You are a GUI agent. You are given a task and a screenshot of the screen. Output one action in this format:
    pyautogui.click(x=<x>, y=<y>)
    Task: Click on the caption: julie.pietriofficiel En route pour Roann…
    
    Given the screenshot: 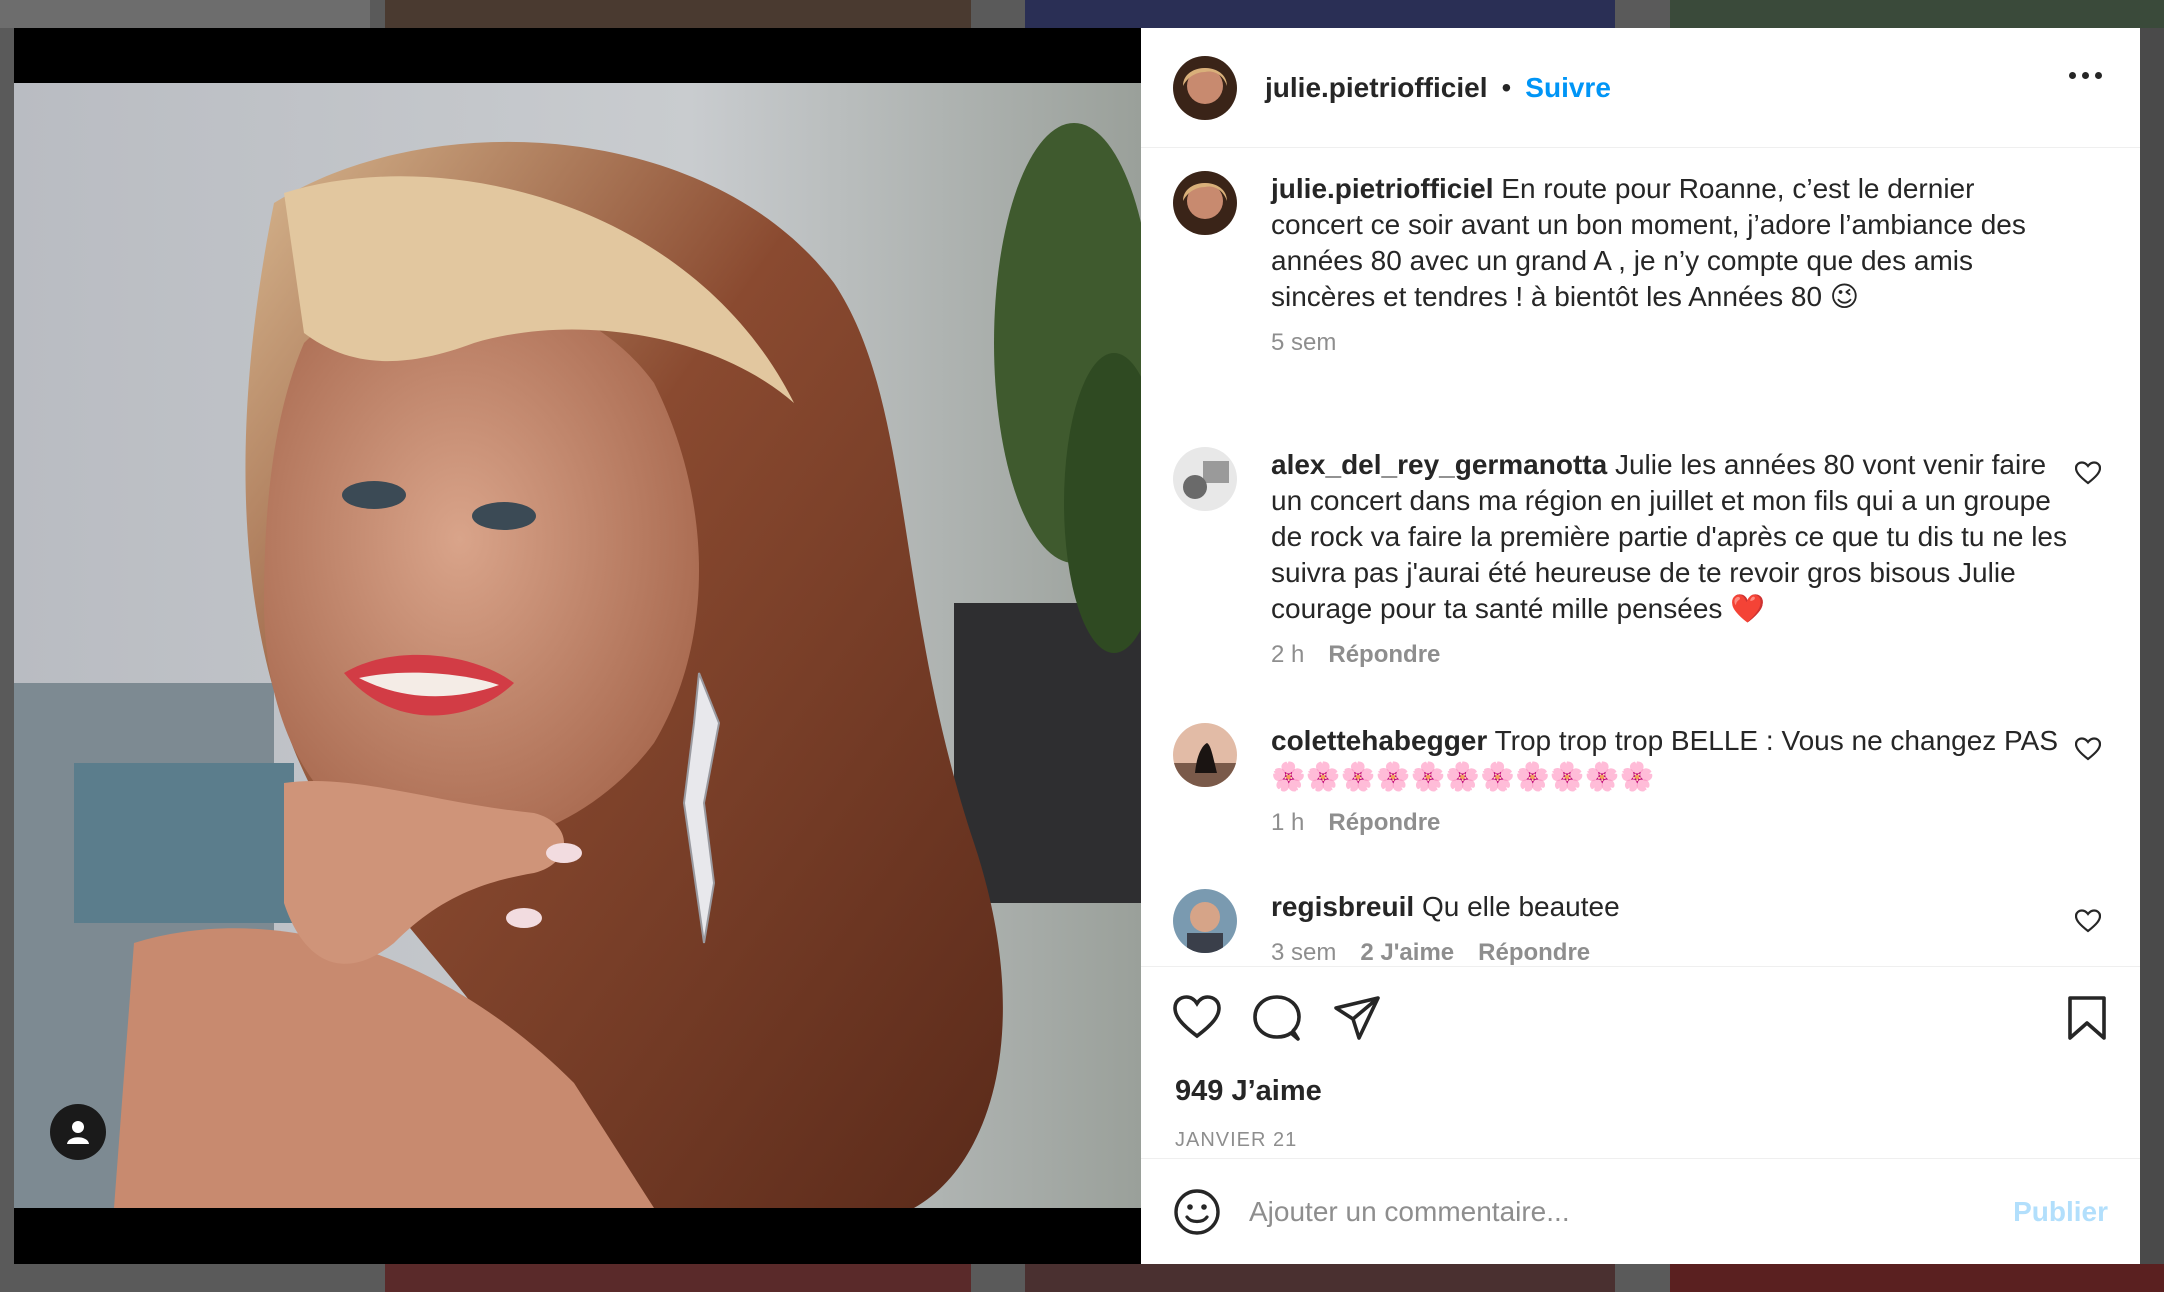 What is the action you would take?
    pyautogui.click(x=1633, y=264)
    